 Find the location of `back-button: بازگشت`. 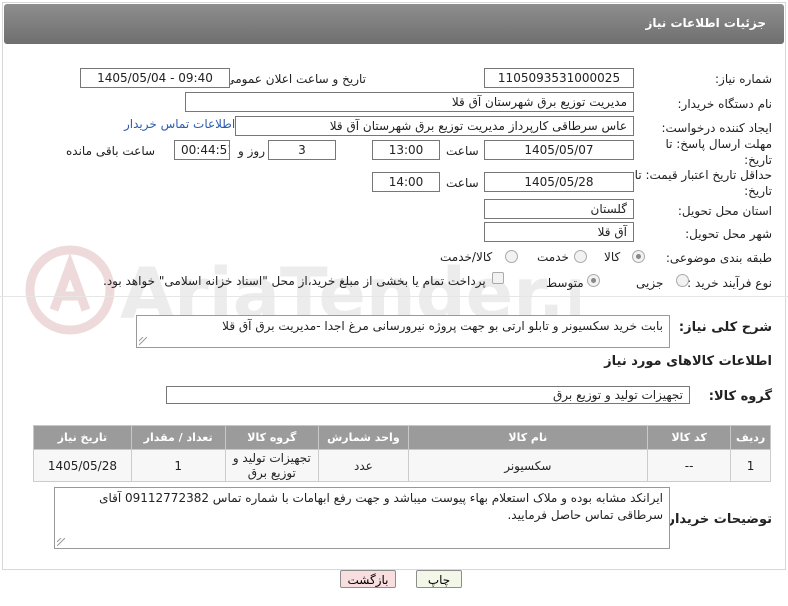

back-button: بازگشت is located at coordinates (368, 579).